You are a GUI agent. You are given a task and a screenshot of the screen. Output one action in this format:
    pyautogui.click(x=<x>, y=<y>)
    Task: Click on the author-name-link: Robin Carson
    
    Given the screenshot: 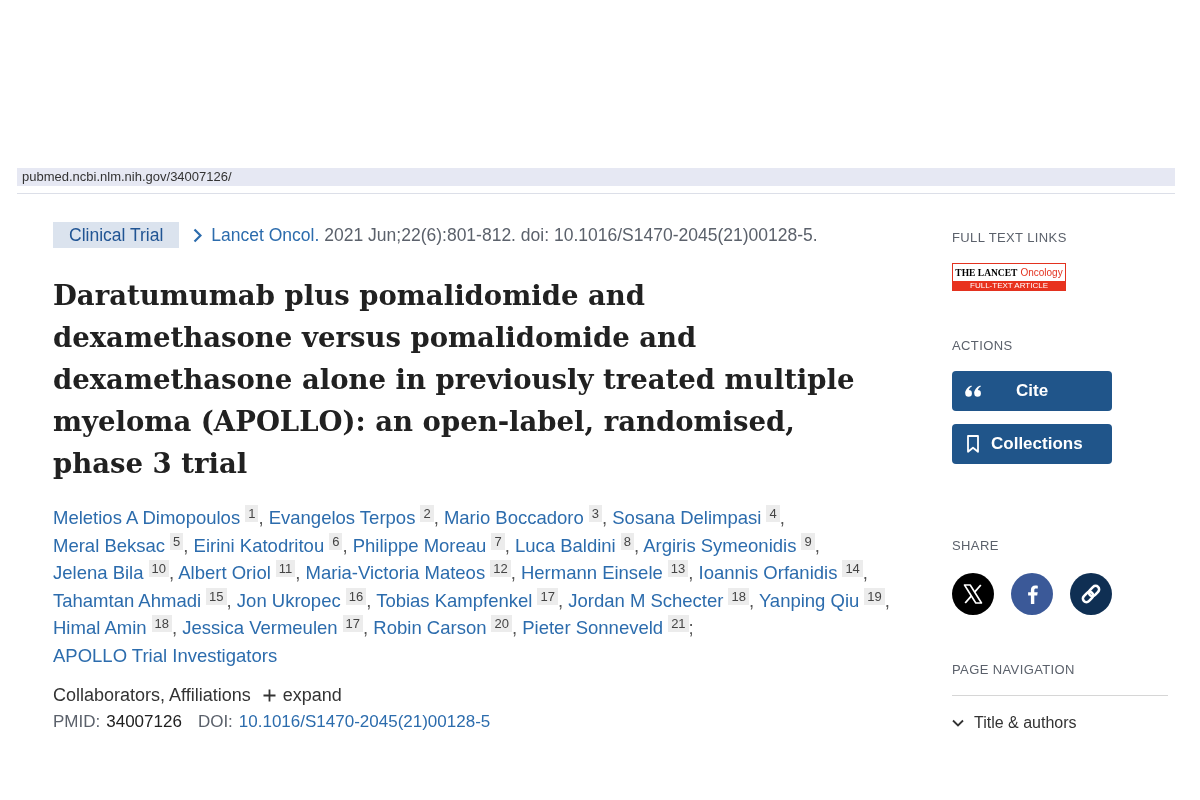 What is the action you would take?
    pyautogui.click(x=430, y=627)
    